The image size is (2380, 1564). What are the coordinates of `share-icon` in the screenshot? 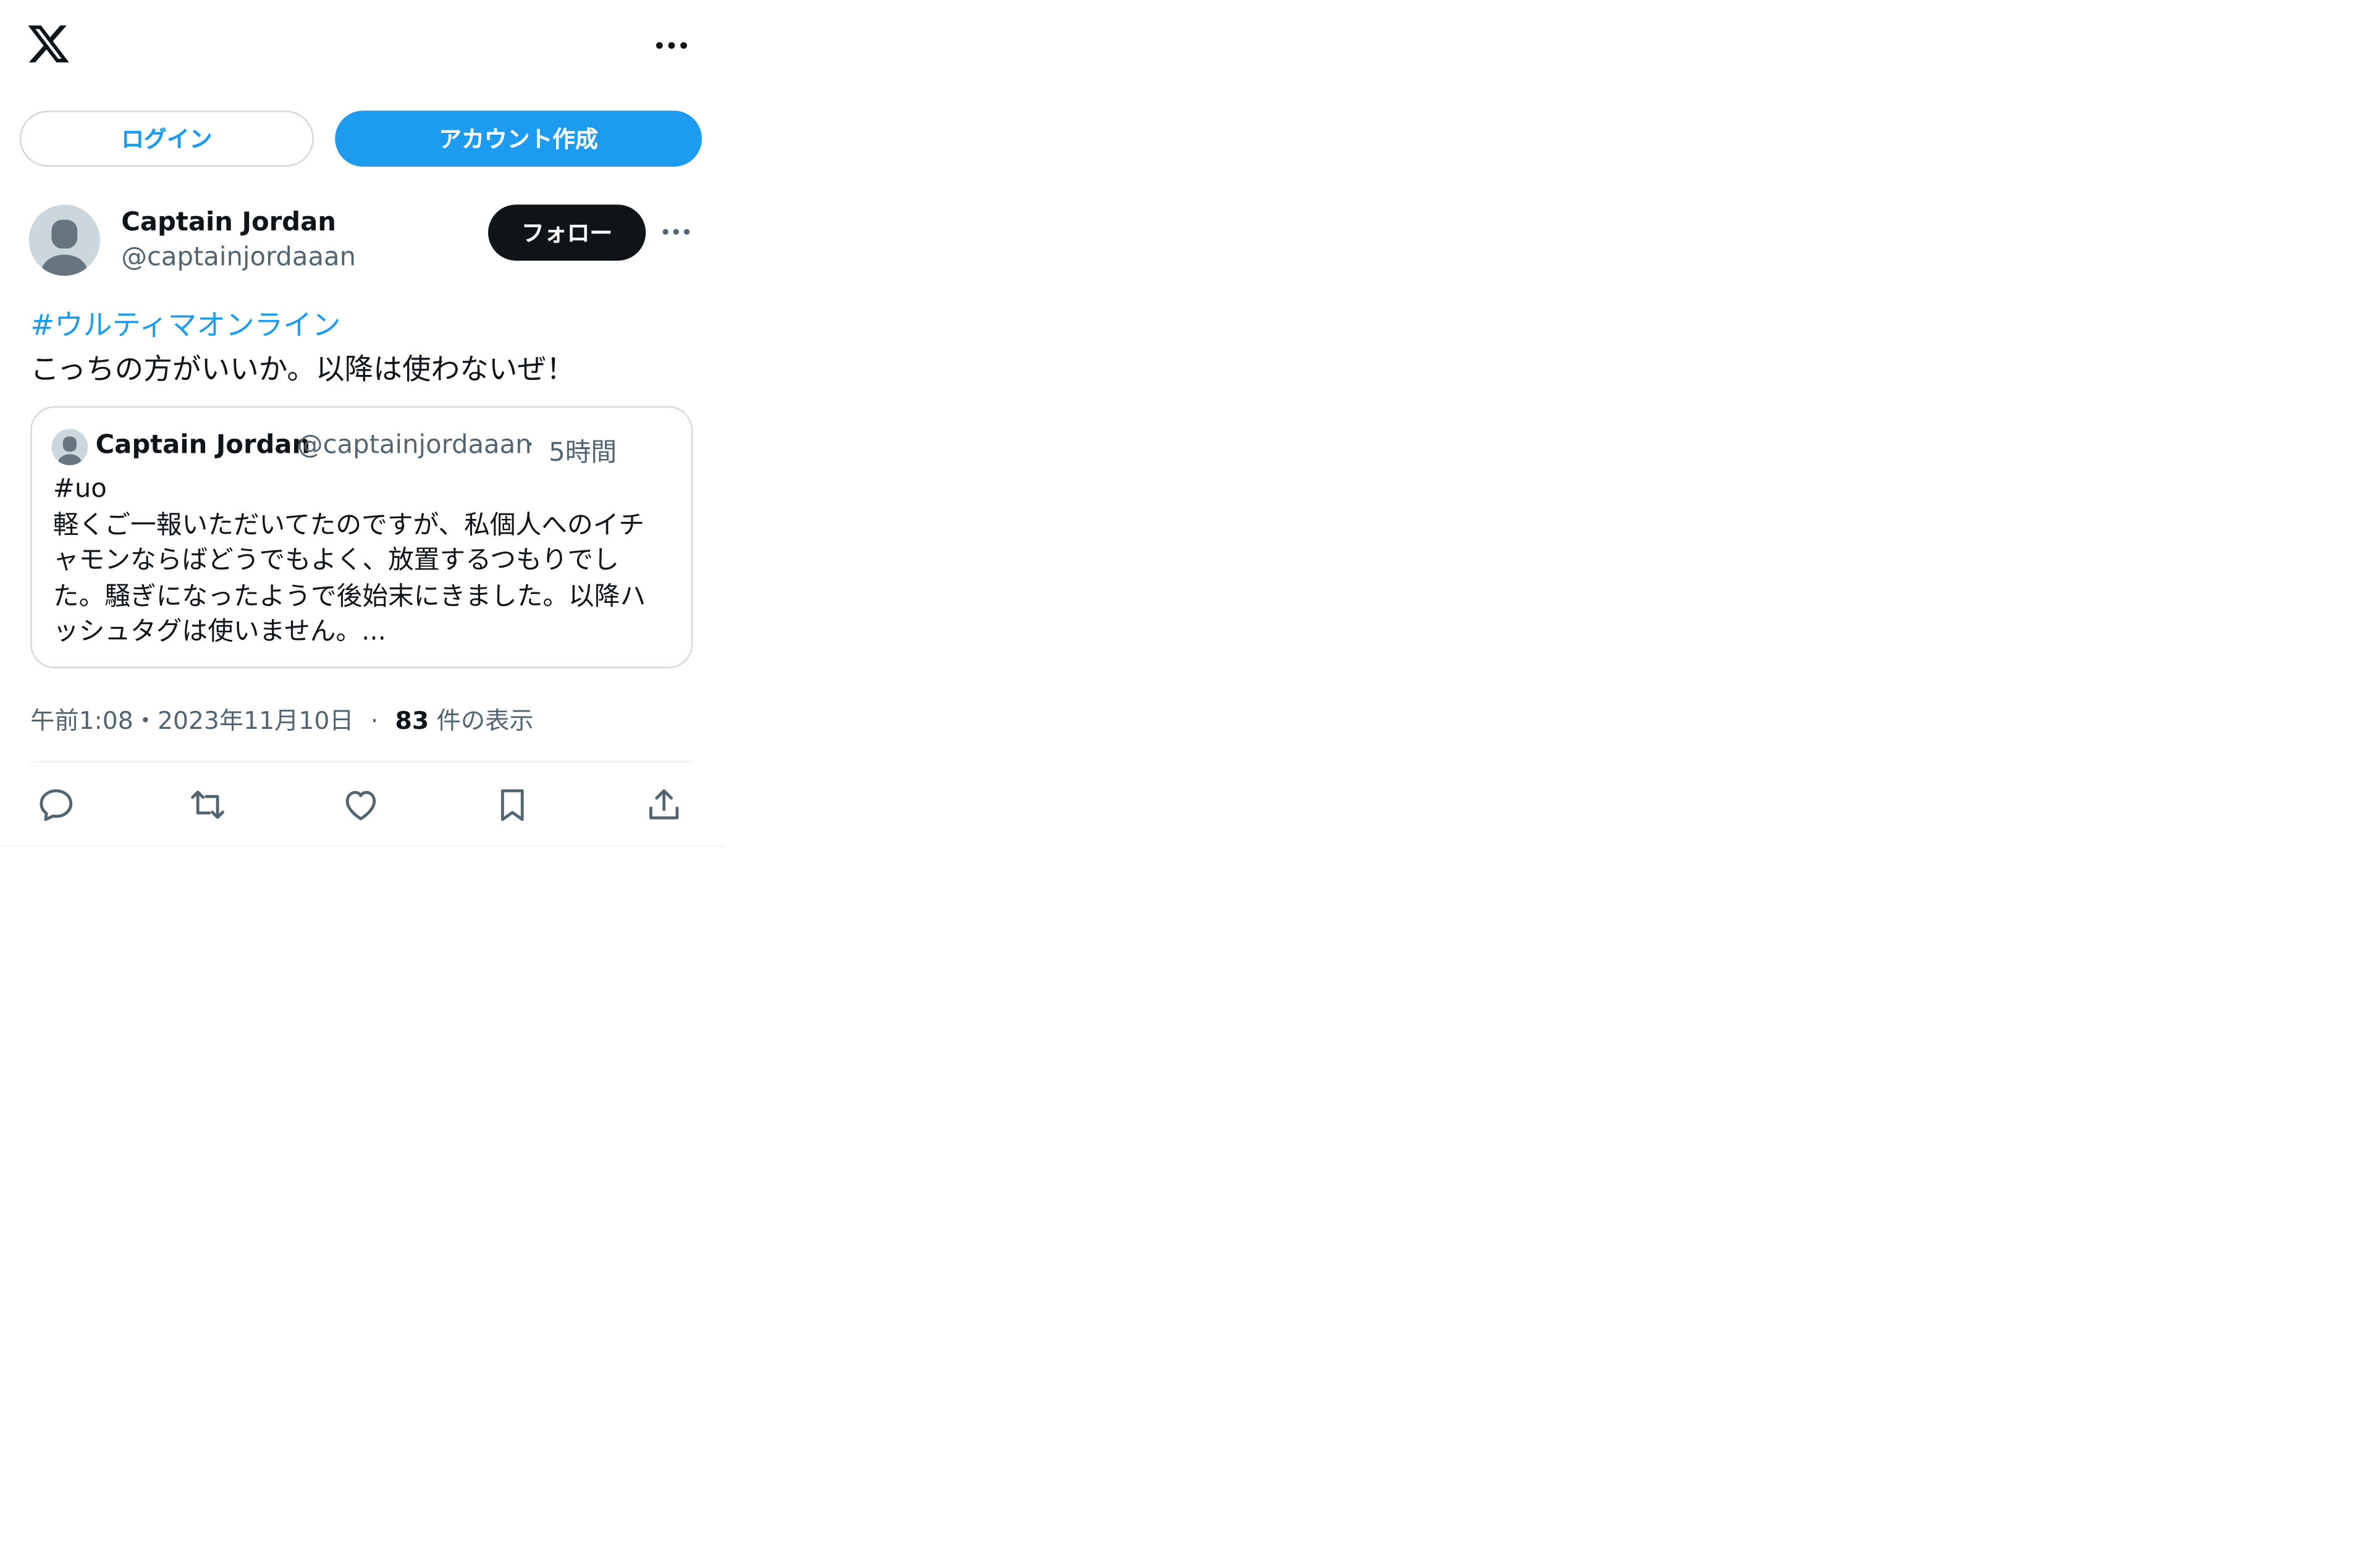 It's located at (664, 805).